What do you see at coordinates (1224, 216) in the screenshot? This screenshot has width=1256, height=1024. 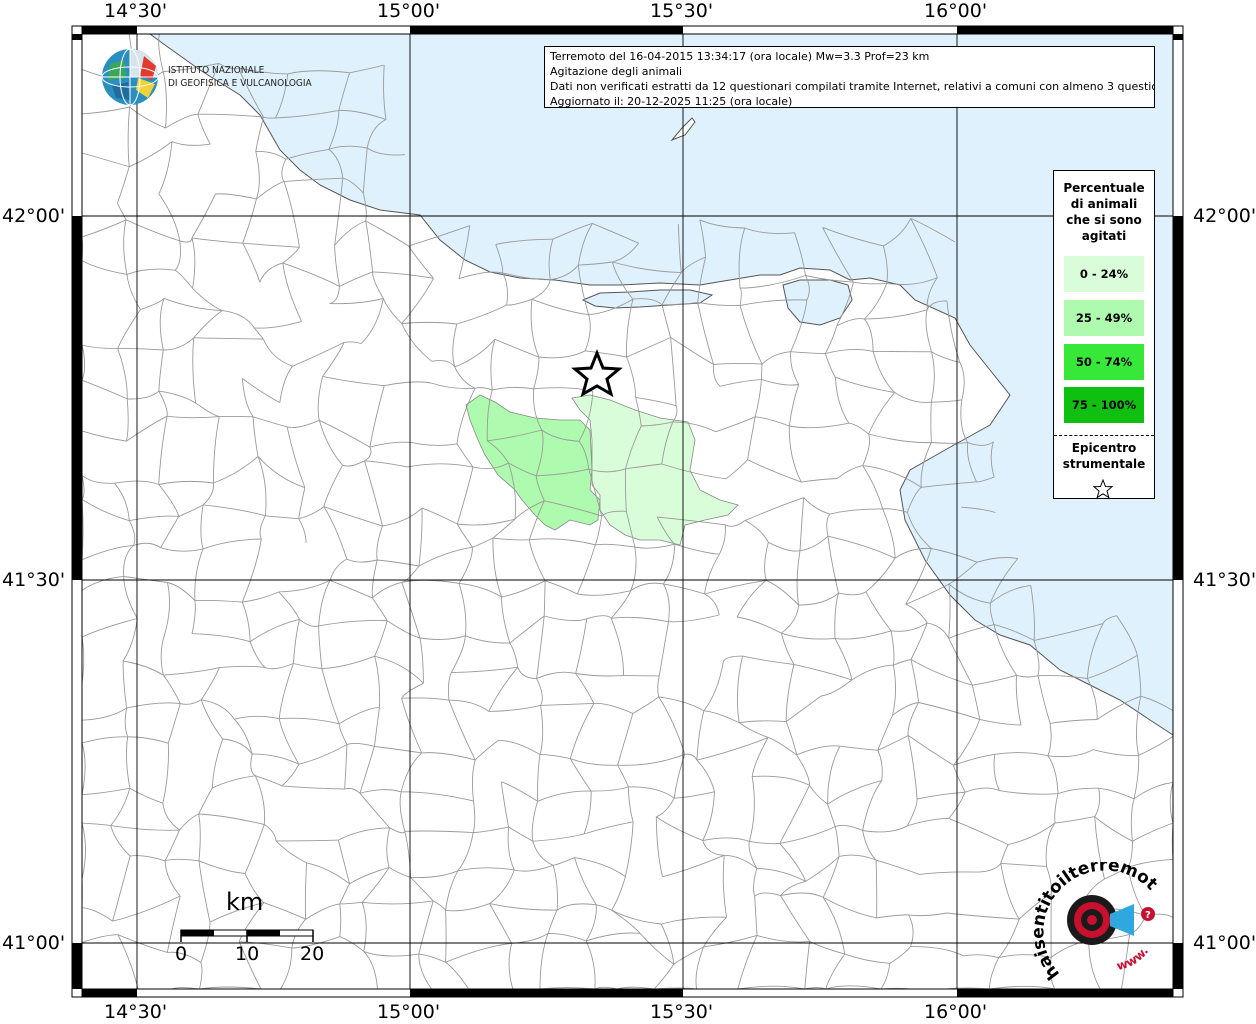 I see `lat-label-right-1: 42°00'` at bounding box center [1224, 216].